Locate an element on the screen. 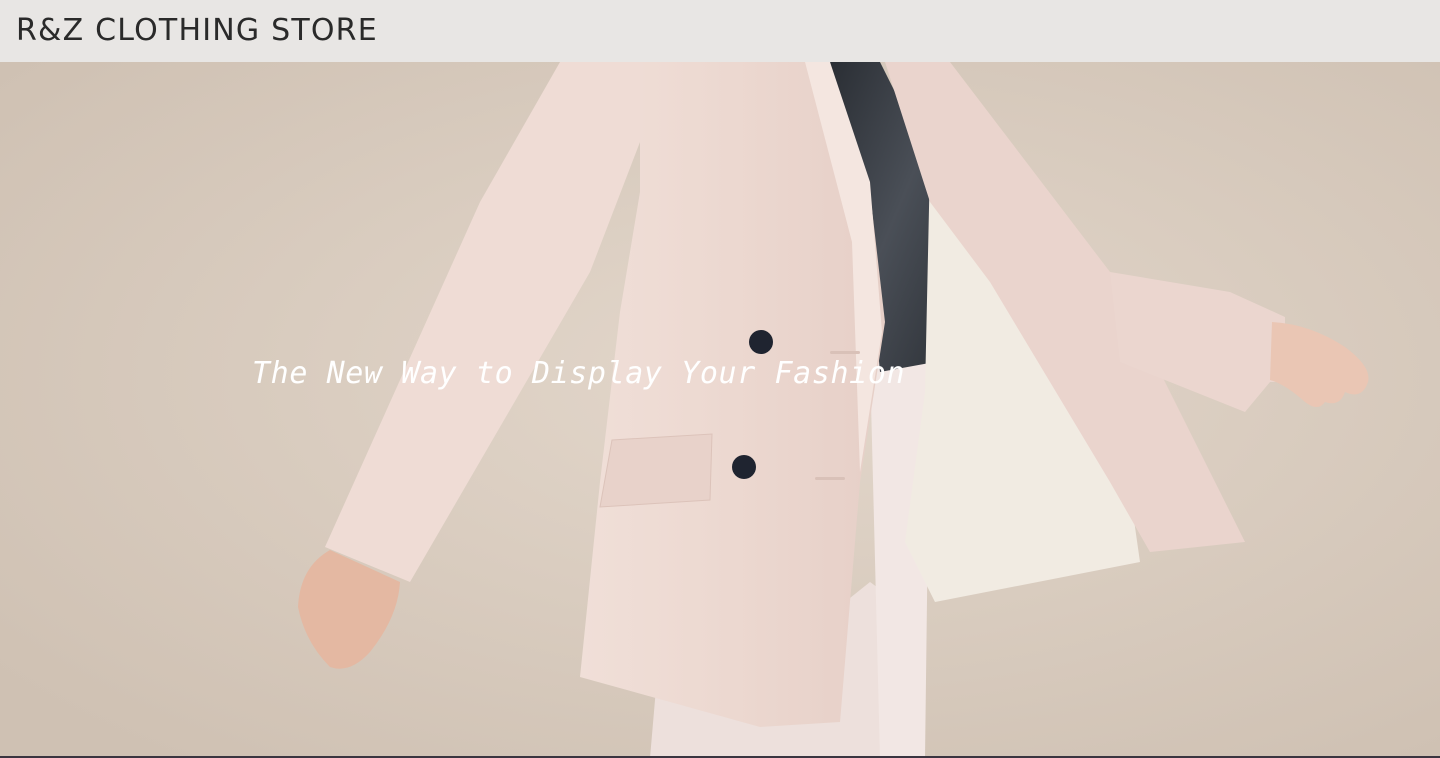  pocket-flap is located at coordinates (656, 470).